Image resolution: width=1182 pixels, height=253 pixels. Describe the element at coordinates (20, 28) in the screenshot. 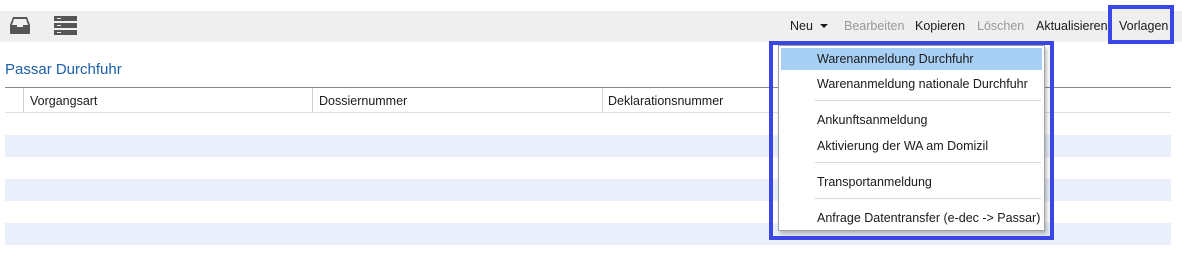

I see `inbox-icon` at that location.